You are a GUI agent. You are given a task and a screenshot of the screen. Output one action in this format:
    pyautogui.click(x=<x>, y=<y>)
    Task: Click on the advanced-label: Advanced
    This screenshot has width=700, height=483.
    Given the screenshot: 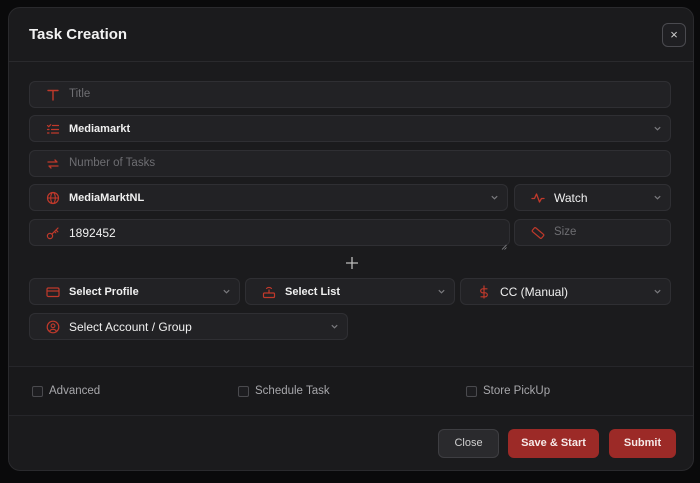 What is the action you would take?
    pyautogui.click(x=75, y=391)
    